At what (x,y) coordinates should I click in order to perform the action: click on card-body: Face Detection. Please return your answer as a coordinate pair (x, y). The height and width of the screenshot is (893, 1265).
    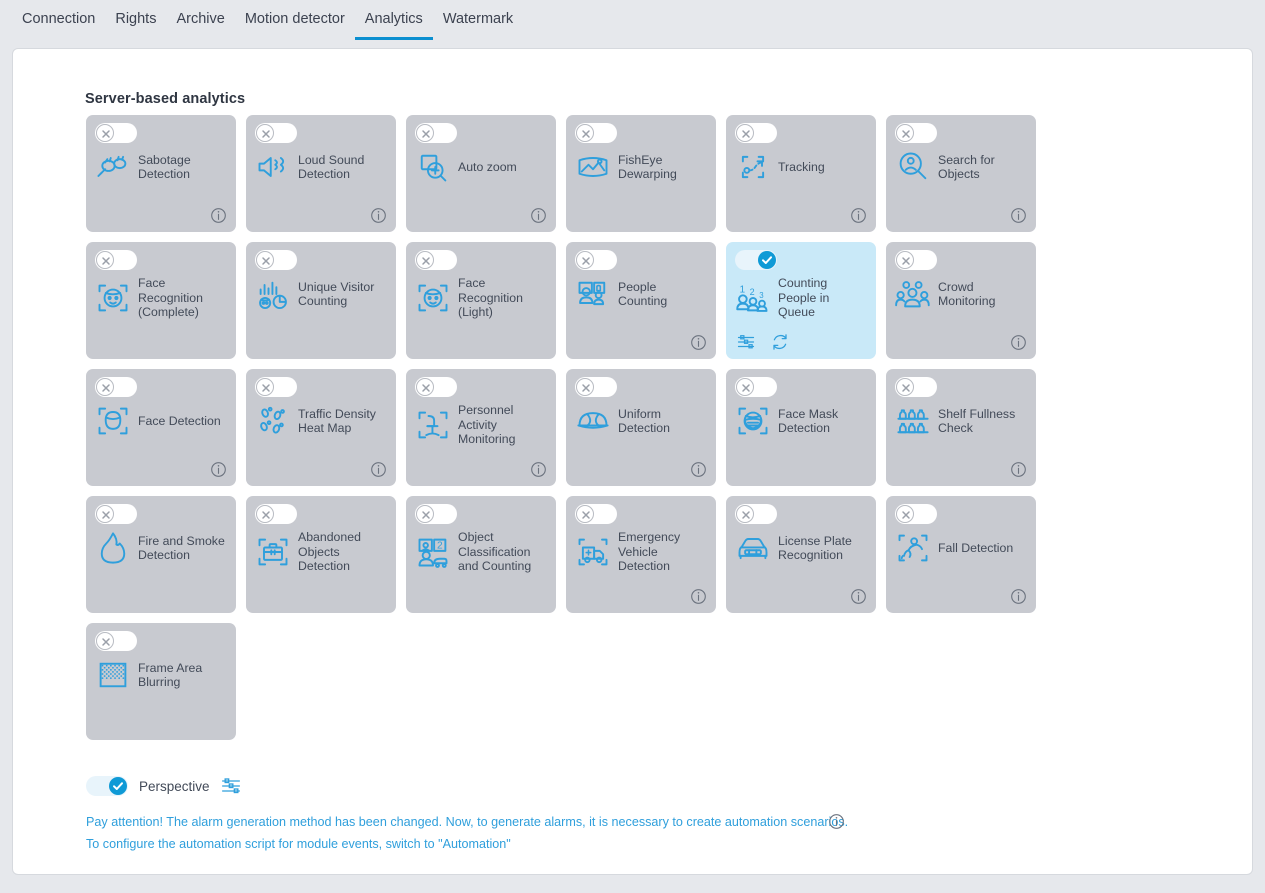
    Looking at the image, I should click on (161, 421).